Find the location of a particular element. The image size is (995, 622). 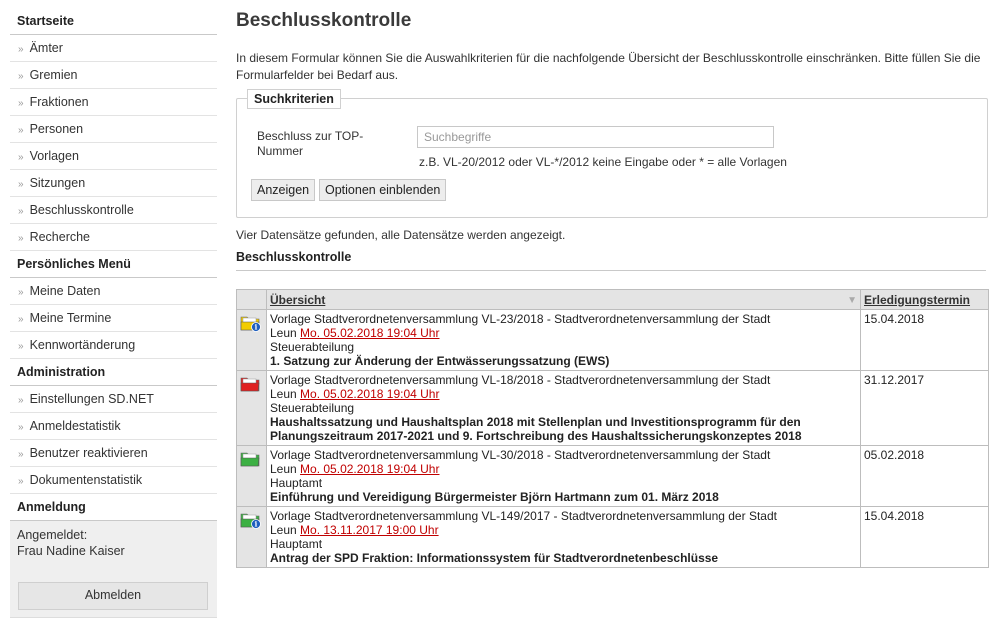

status-icon-cell is located at coordinates (251, 476).